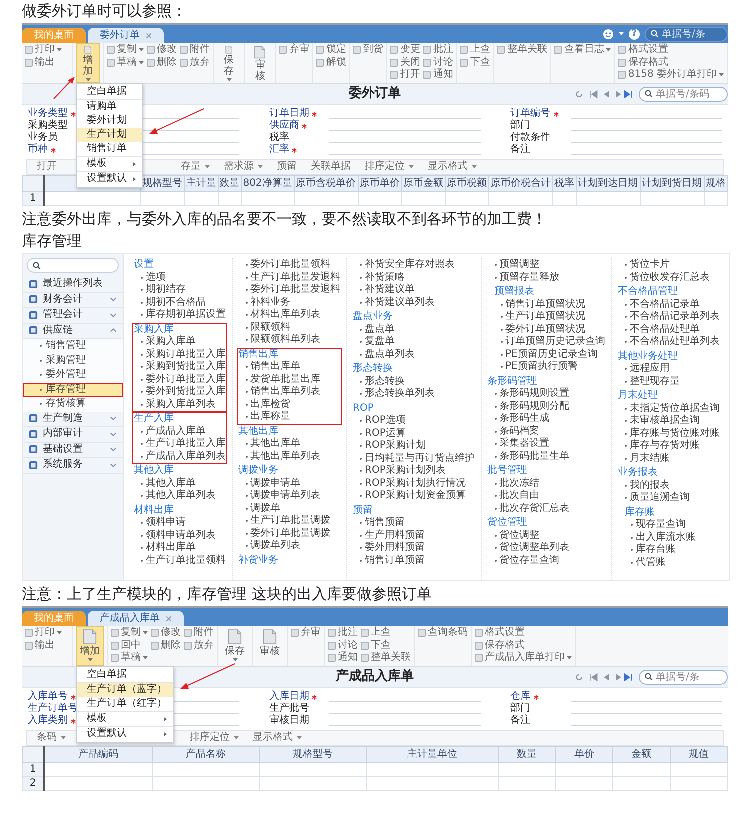 Image resolution: width=743 pixels, height=818 pixels. Describe the element at coordinates (98, 754) in the screenshot. I see `column-header: 产品编码` at that location.